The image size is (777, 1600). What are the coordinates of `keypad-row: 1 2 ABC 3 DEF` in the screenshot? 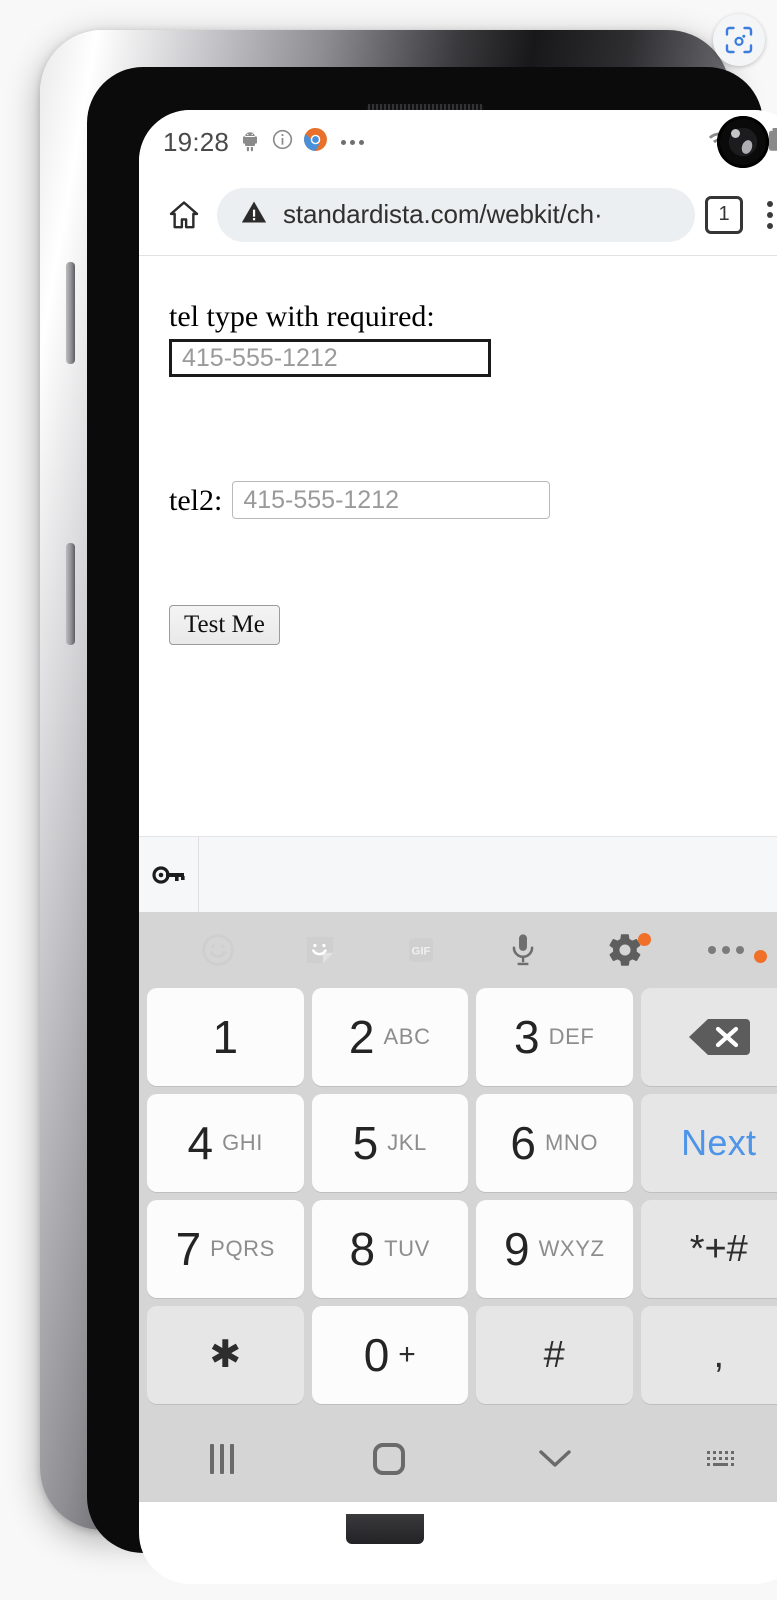 It's located at (460, 1037).